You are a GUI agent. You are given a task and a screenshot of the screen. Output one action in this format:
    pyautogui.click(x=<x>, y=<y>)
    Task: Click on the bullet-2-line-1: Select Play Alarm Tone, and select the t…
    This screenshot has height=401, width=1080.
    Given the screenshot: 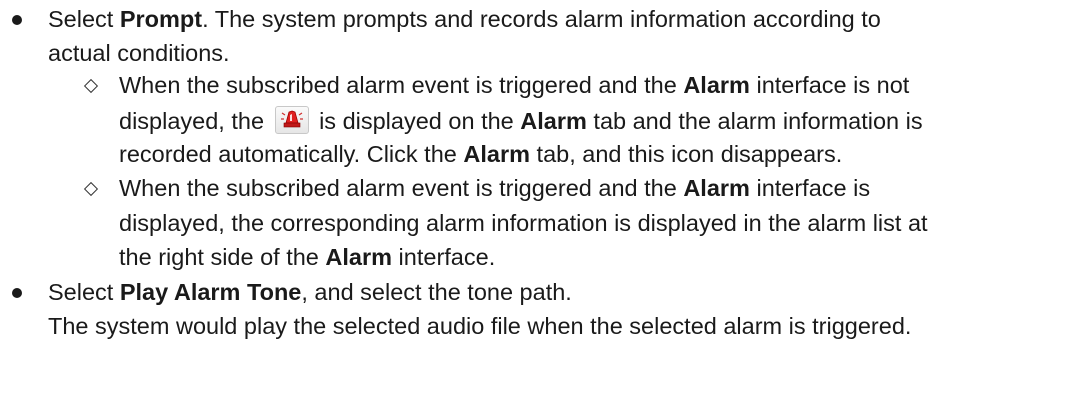 What is the action you would take?
    pyautogui.click(x=310, y=292)
    